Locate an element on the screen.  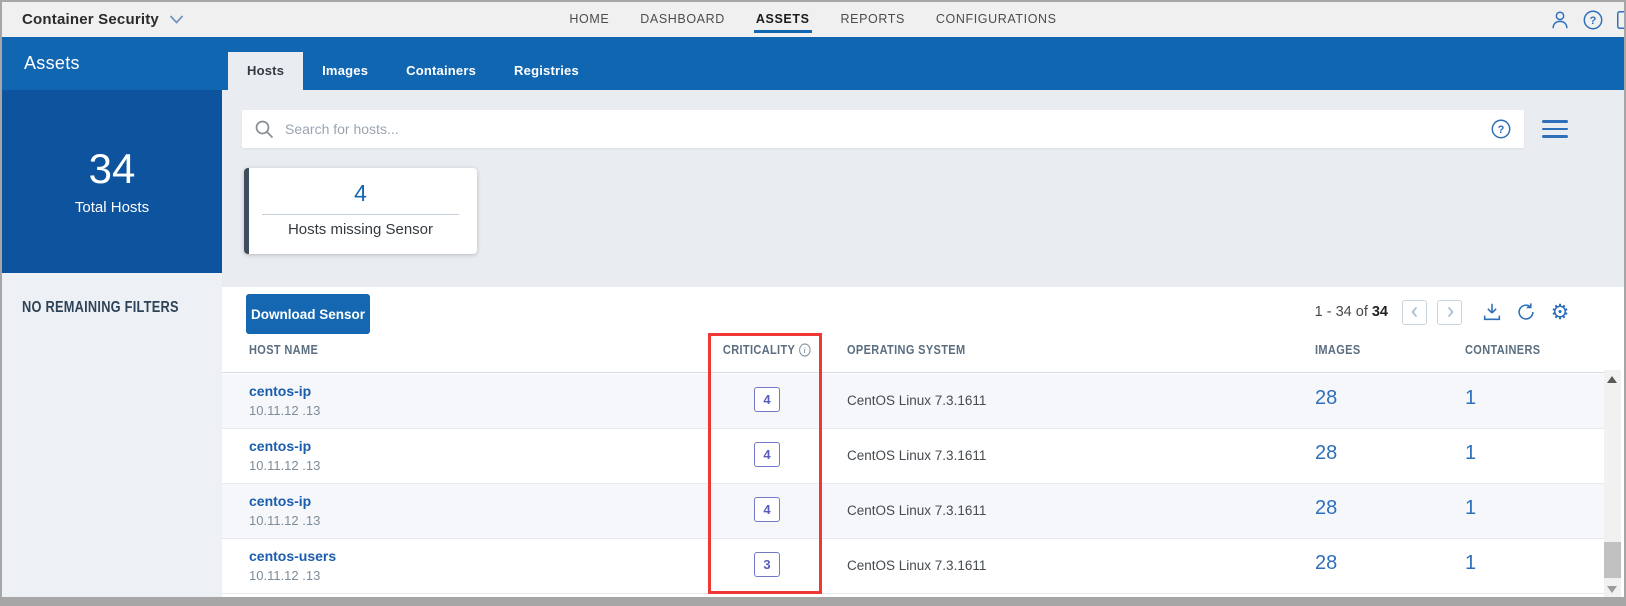
scroll-down-arrow-icon is located at coordinates (1612, 589).